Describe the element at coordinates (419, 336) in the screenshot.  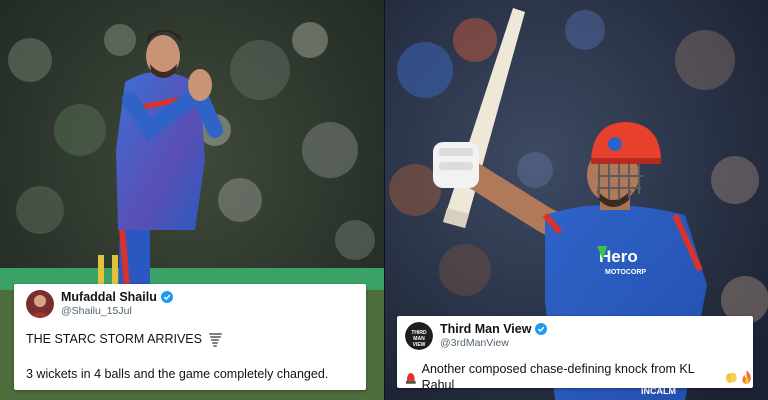
I see `avatar: THIRD MAN VIEW` at that location.